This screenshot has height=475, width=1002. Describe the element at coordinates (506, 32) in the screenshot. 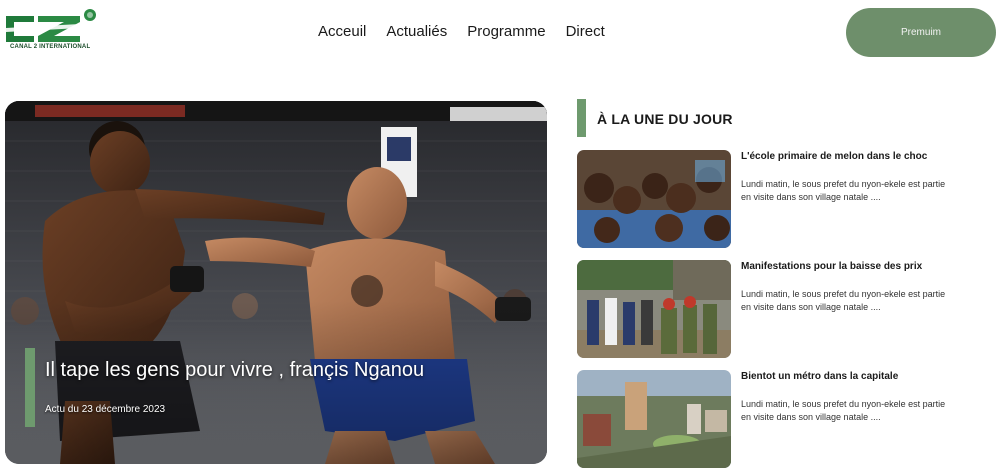

I see `nav-item-programme: Programme` at that location.